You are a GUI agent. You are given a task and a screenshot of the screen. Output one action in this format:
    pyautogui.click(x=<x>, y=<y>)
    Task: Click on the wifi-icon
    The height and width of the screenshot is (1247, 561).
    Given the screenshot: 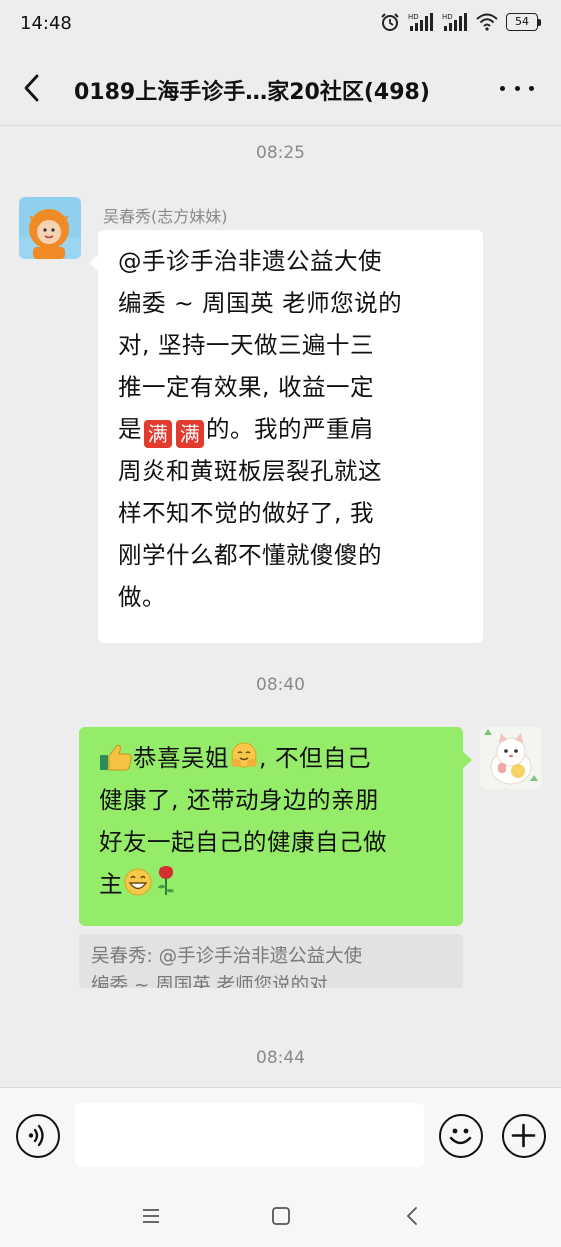 What is the action you would take?
    pyautogui.click(x=487, y=22)
    